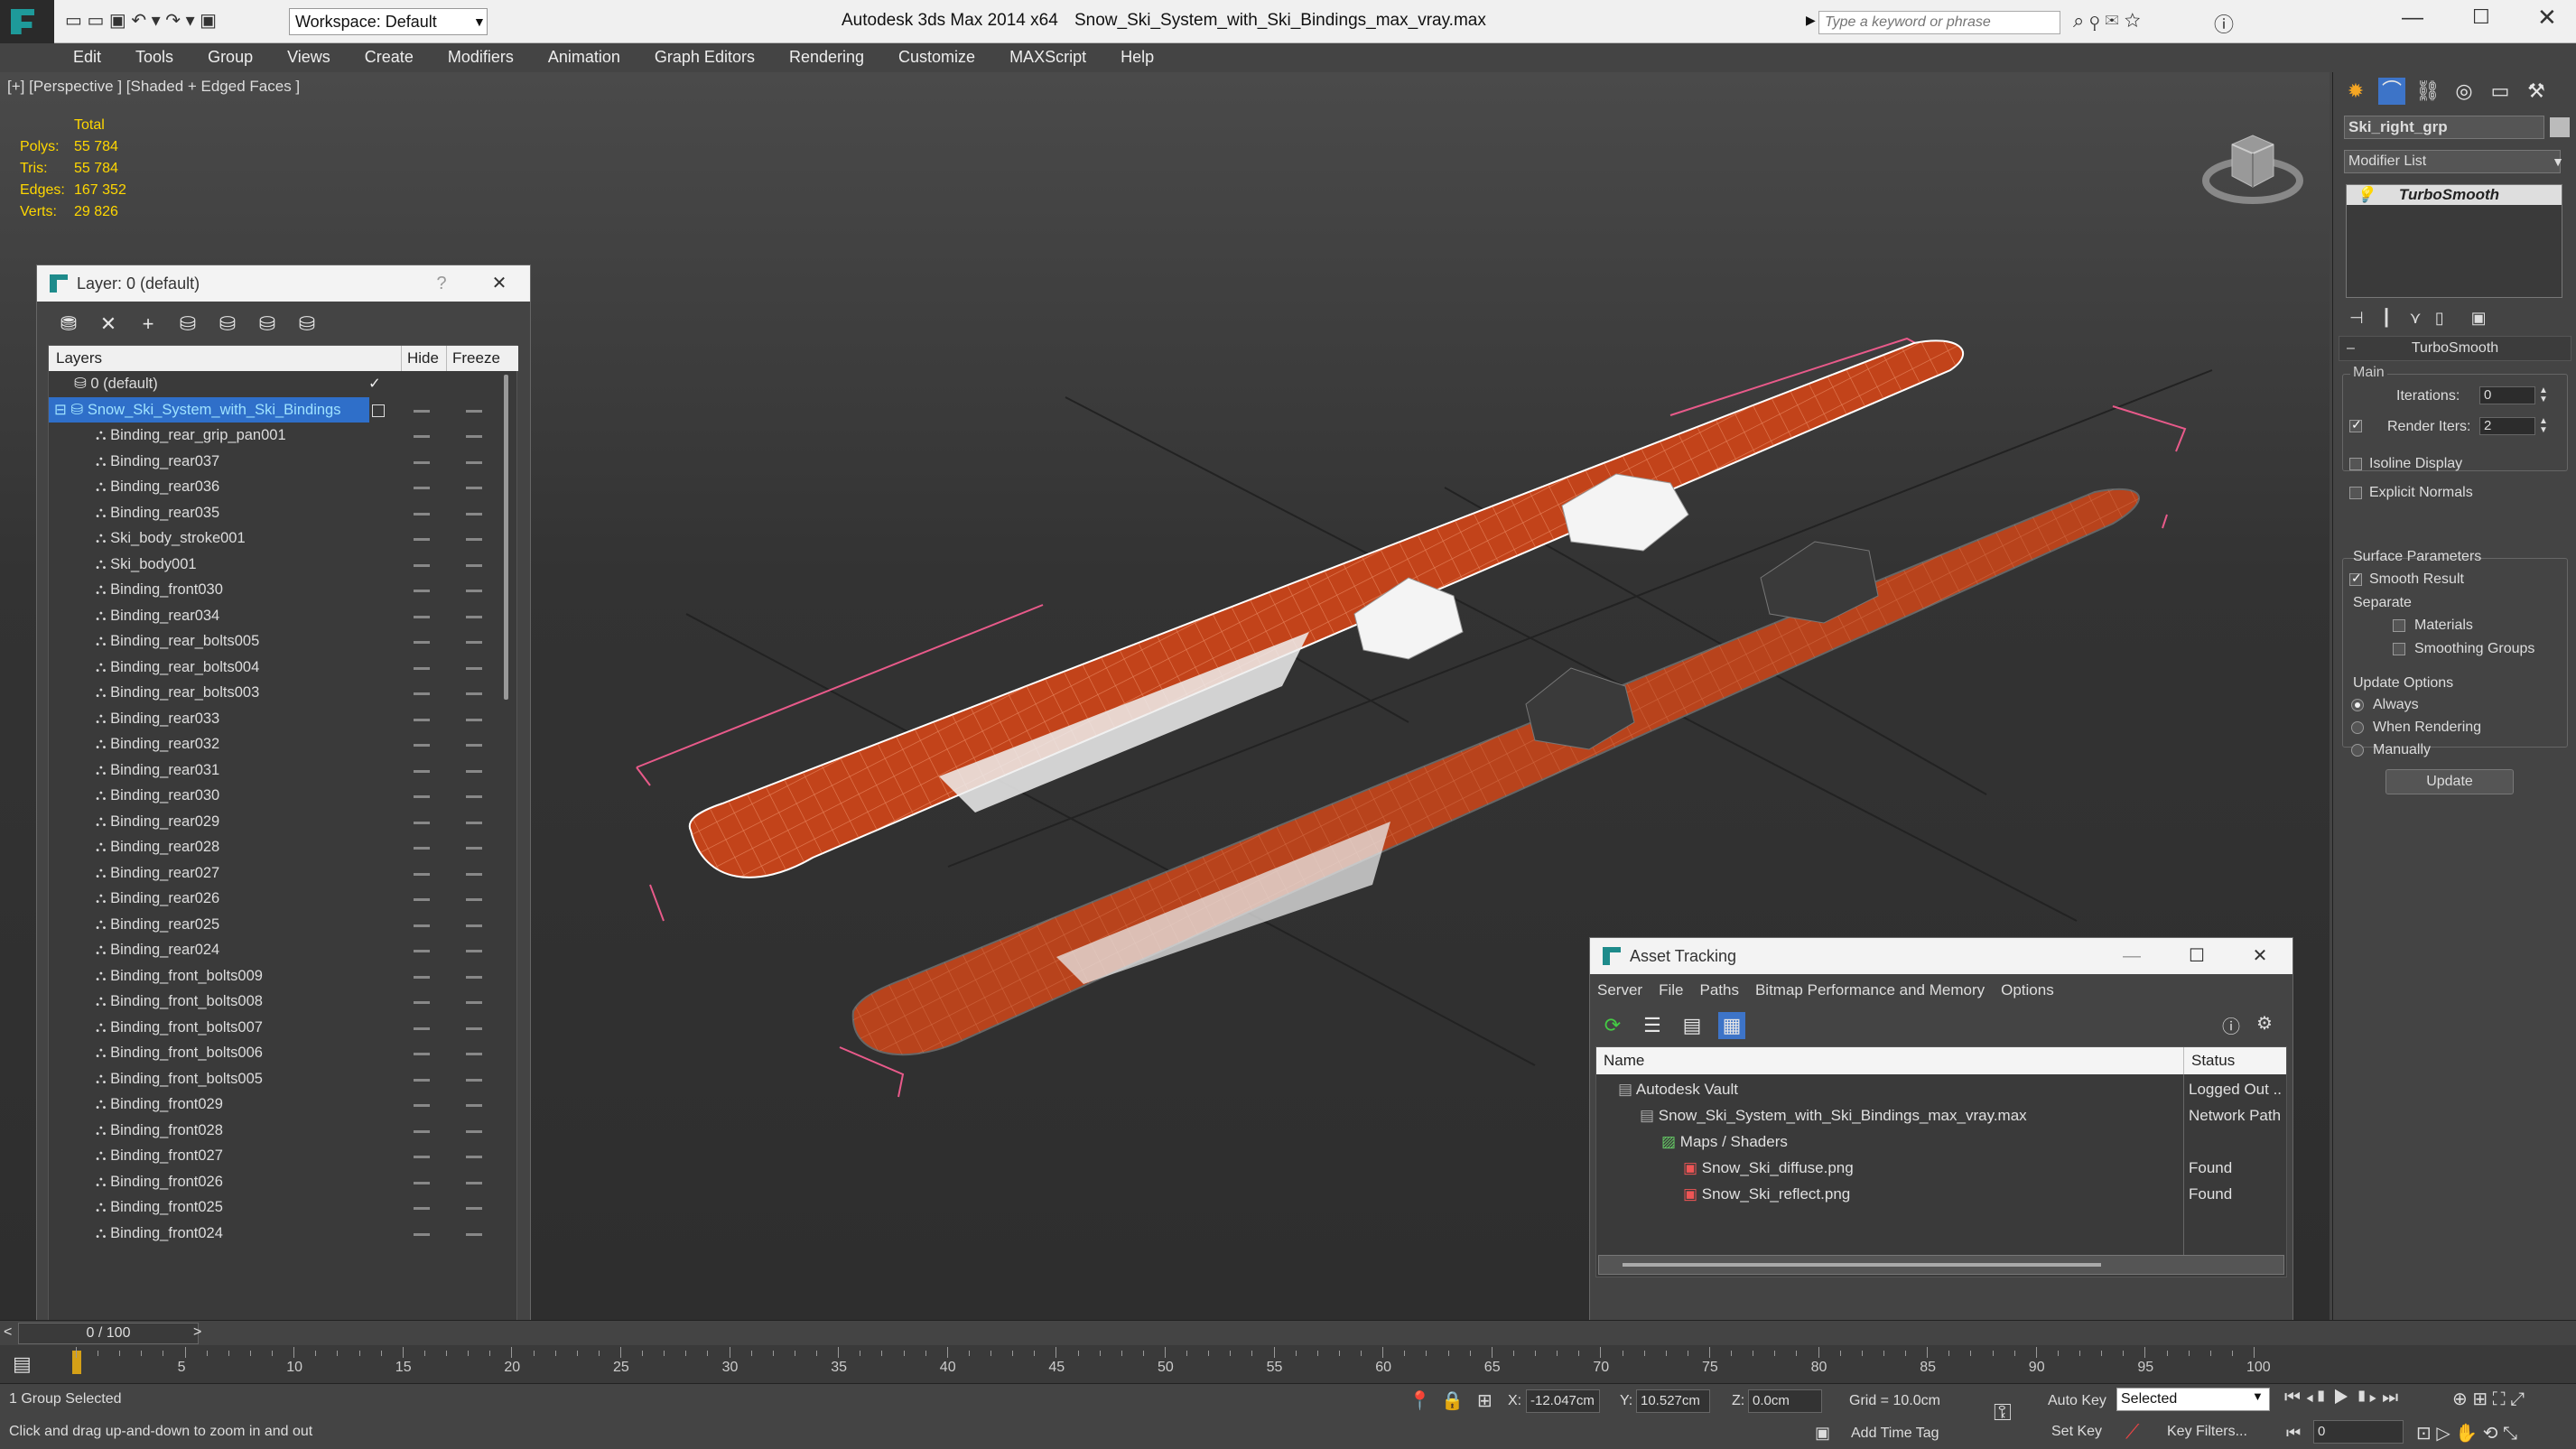  I want to click on layer-row: ⛬ Binding_front029, so click(274, 1104).